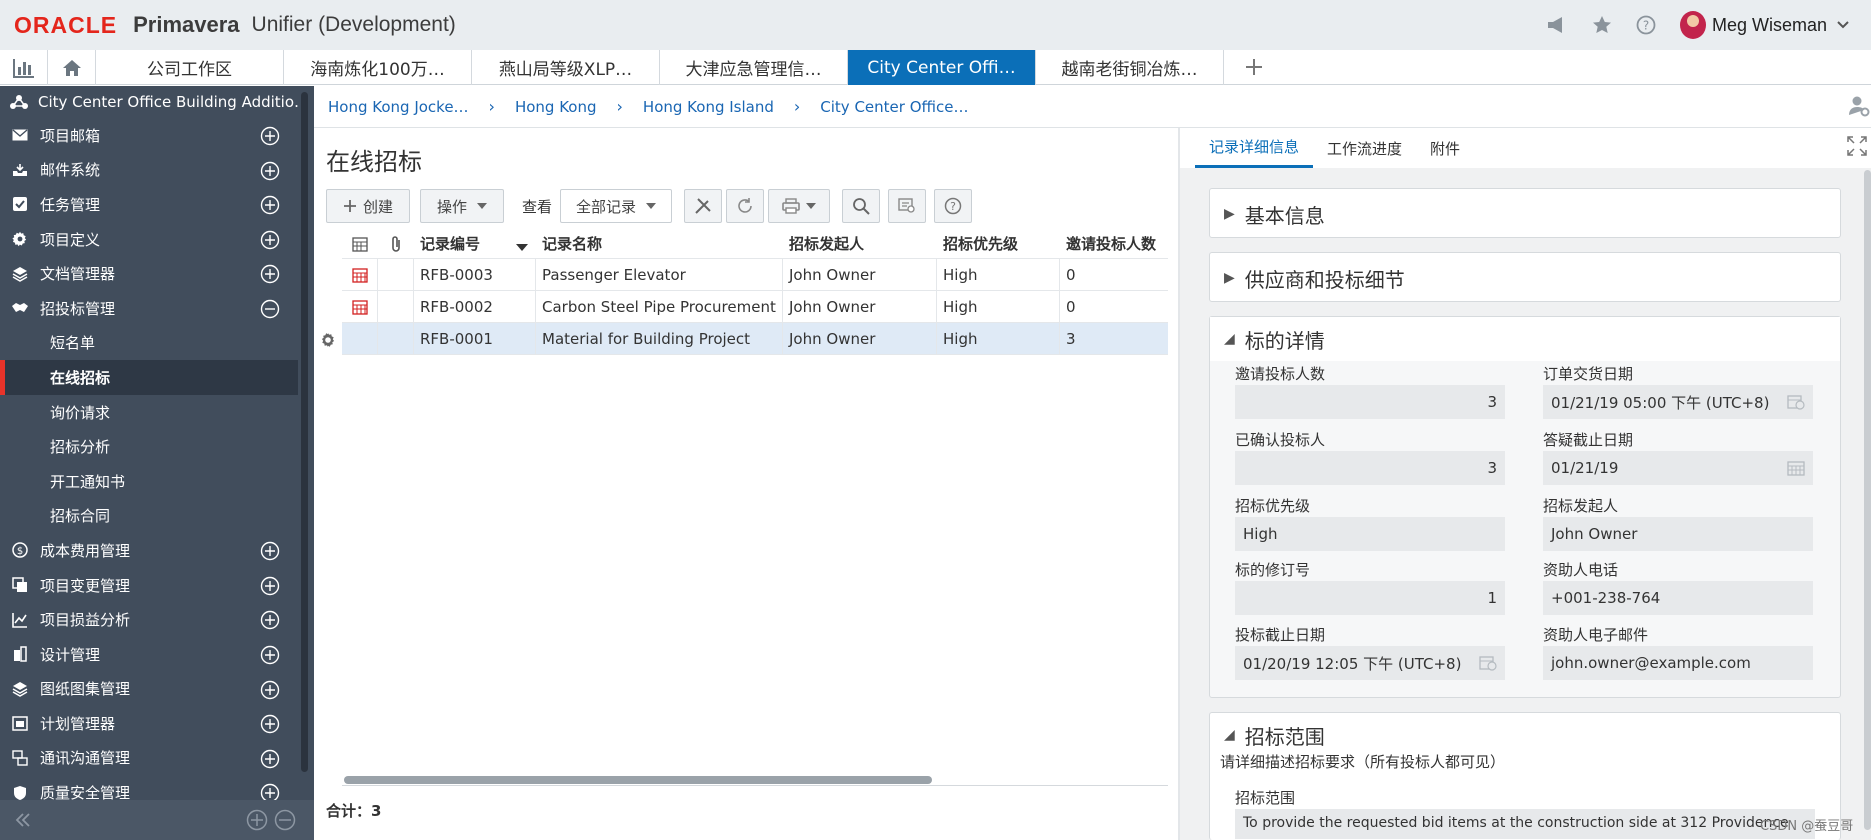  What do you see at coordinates (462, 206) in the screenshot?
I see `actions-dropdown: 操作` at bounding box center [462, 206].